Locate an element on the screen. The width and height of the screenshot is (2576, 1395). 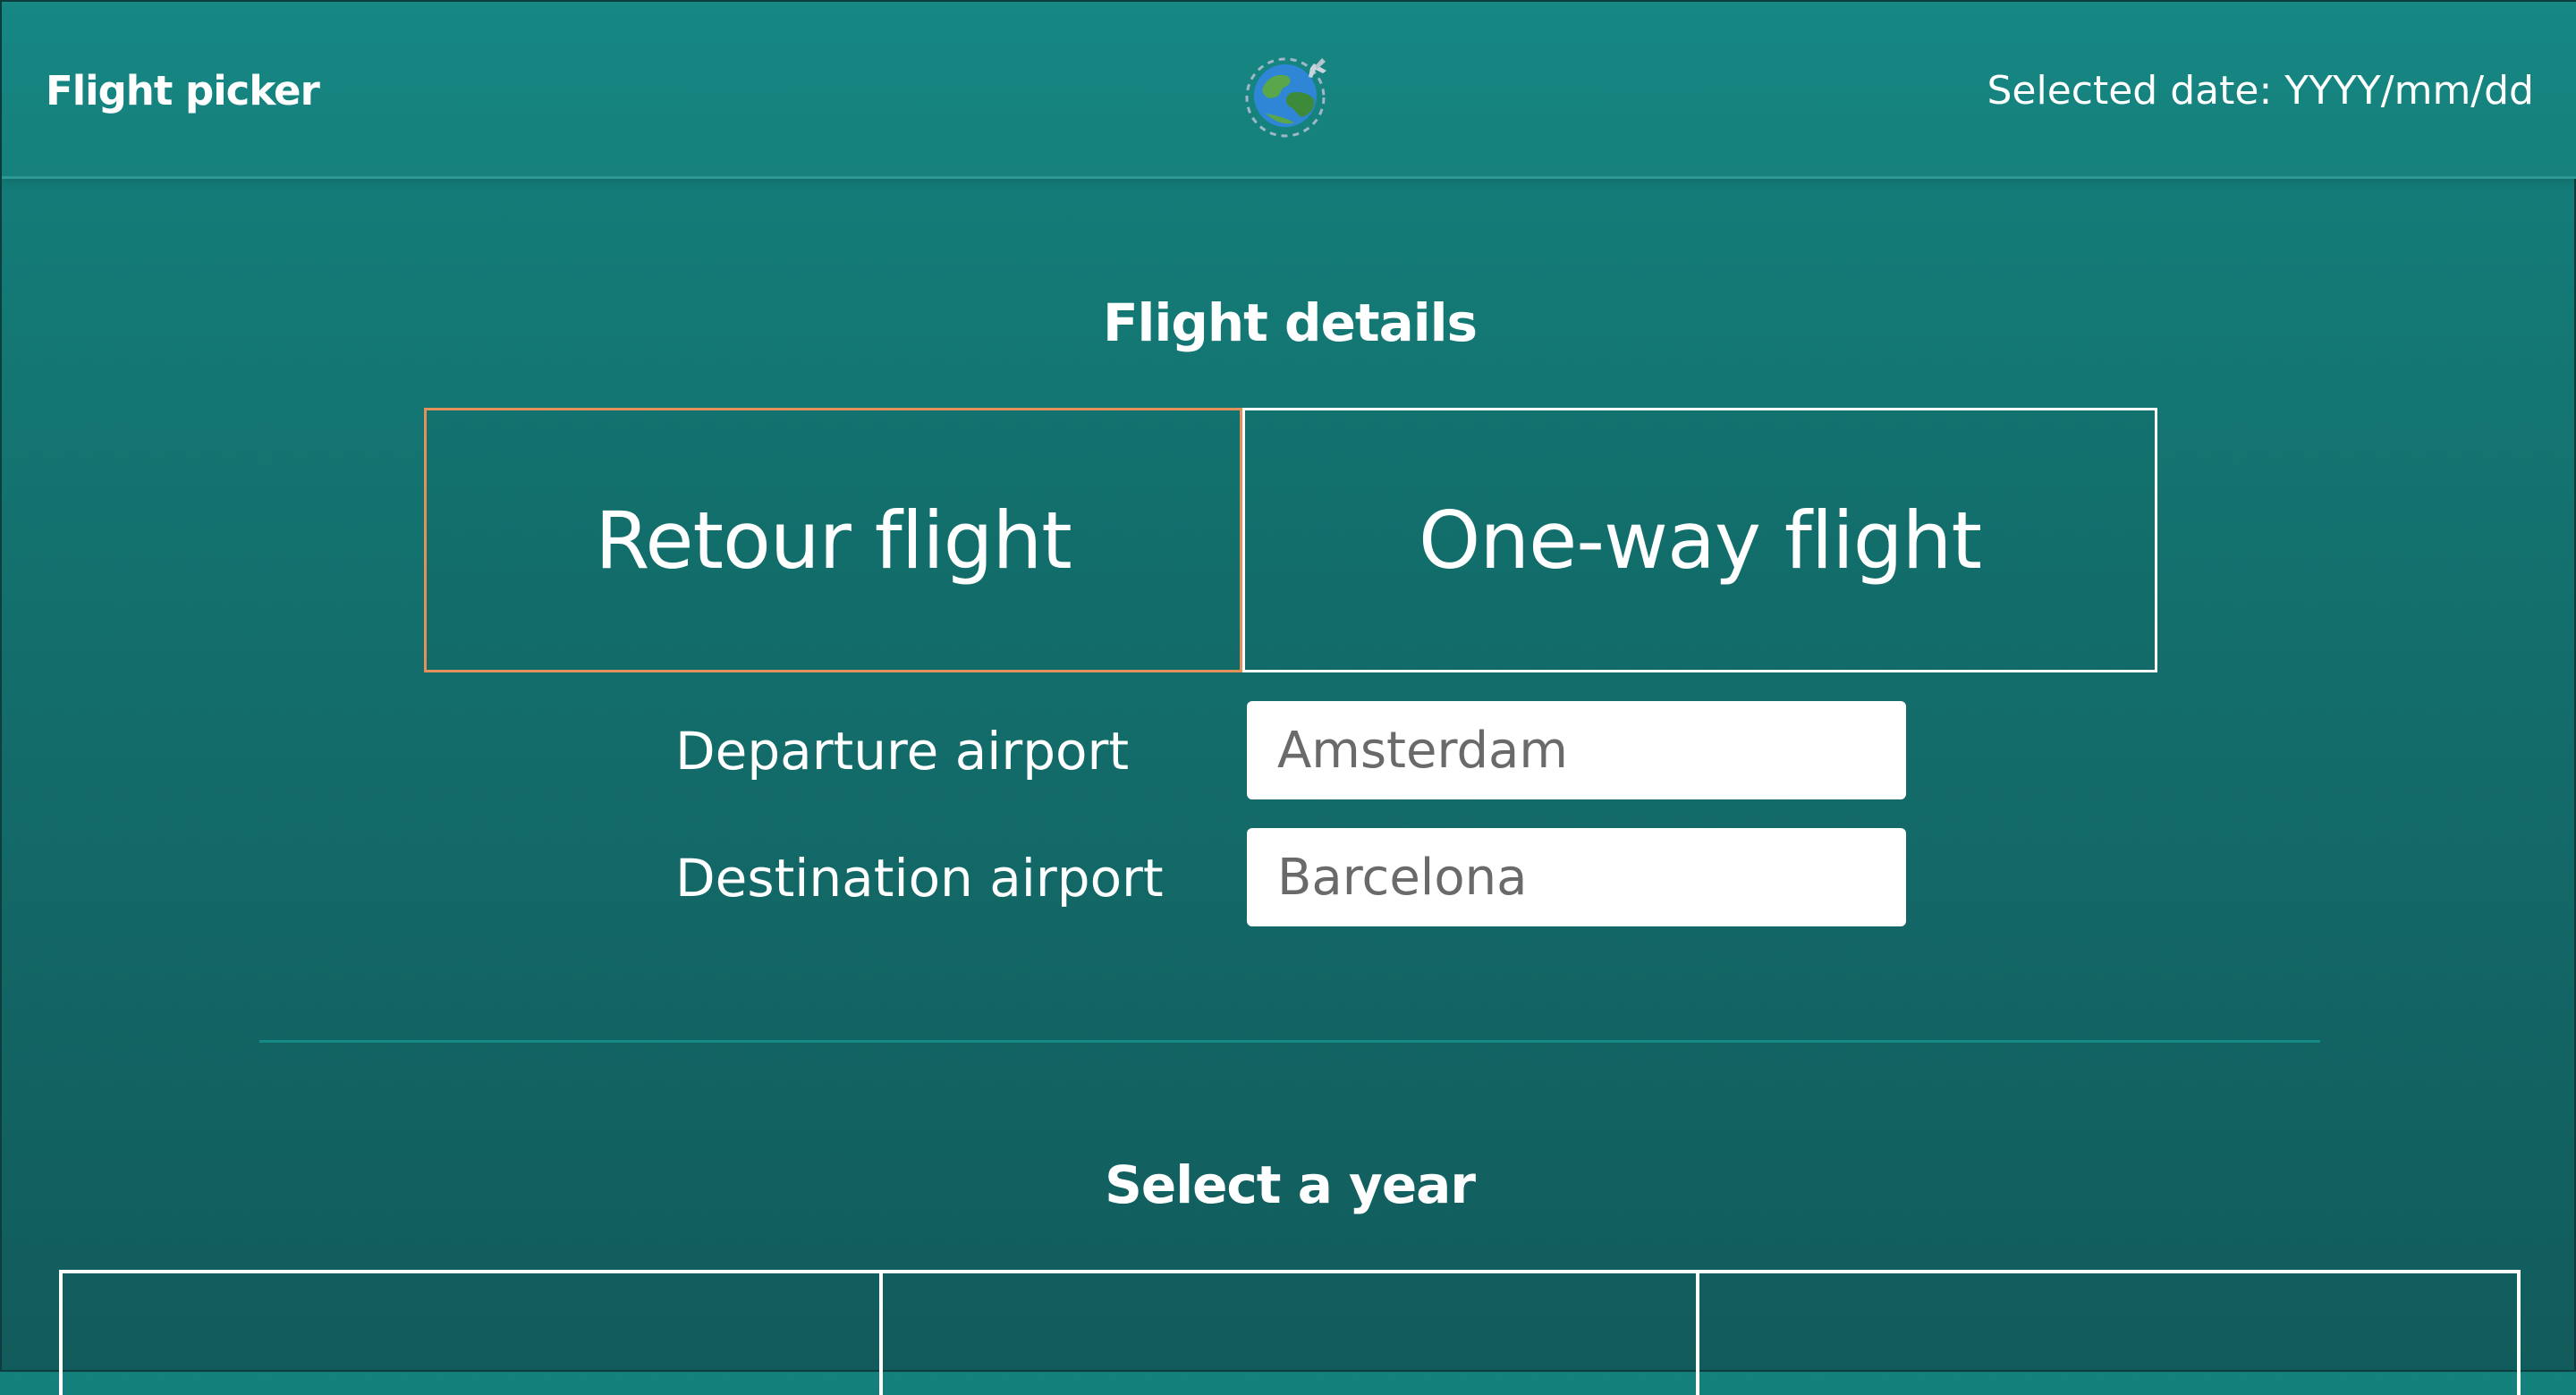
one-way-flight-button: One-way flight is located at coordinates (1699, 540).